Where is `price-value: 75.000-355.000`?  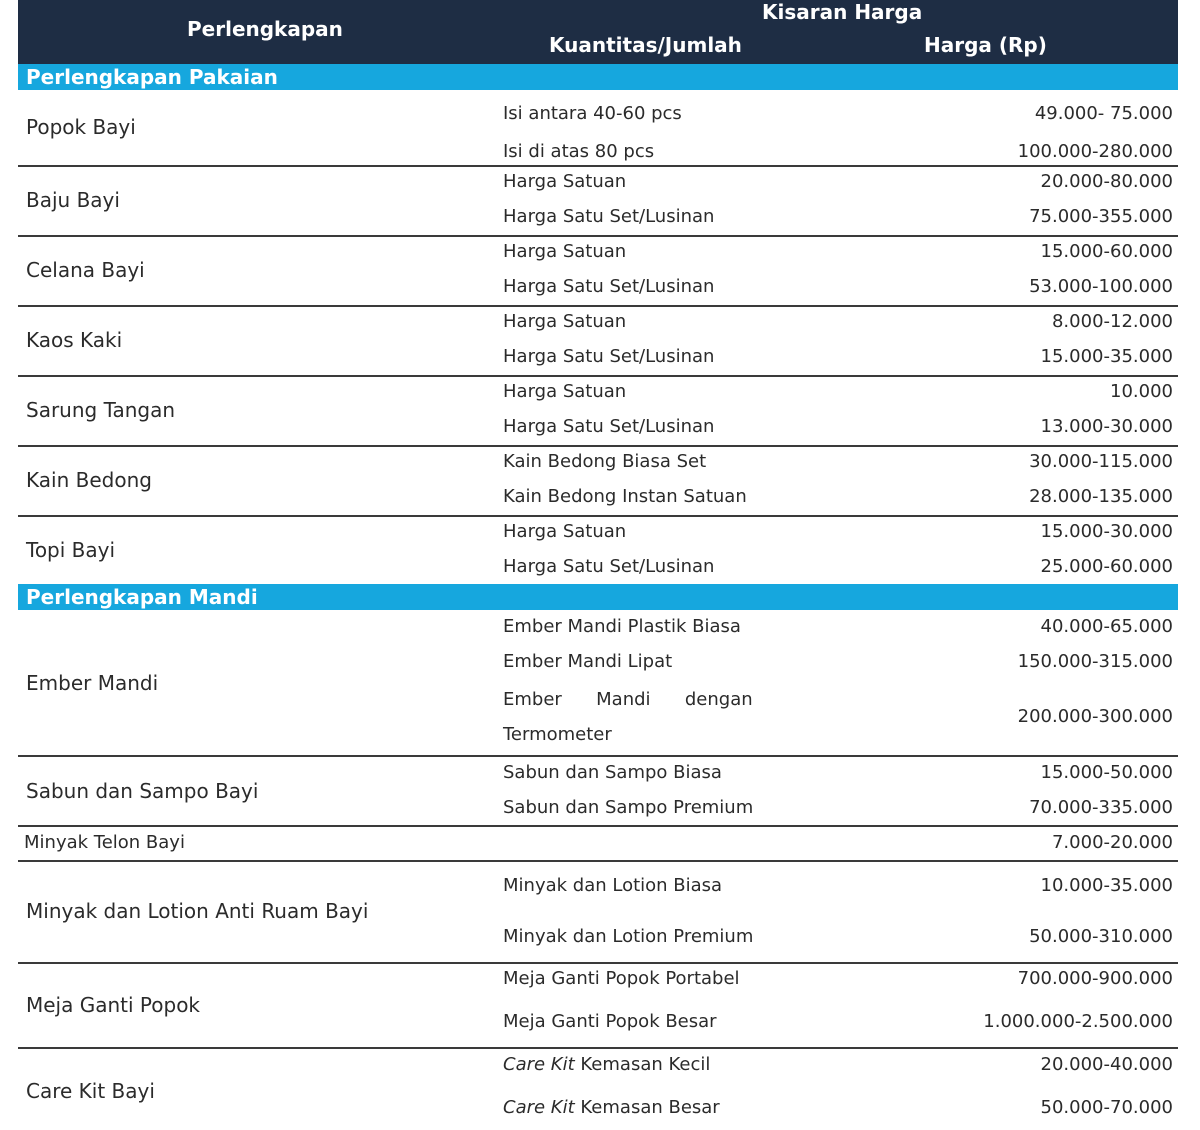 price-value: 75.000-355.000 is located at coordinates (1101, 216).